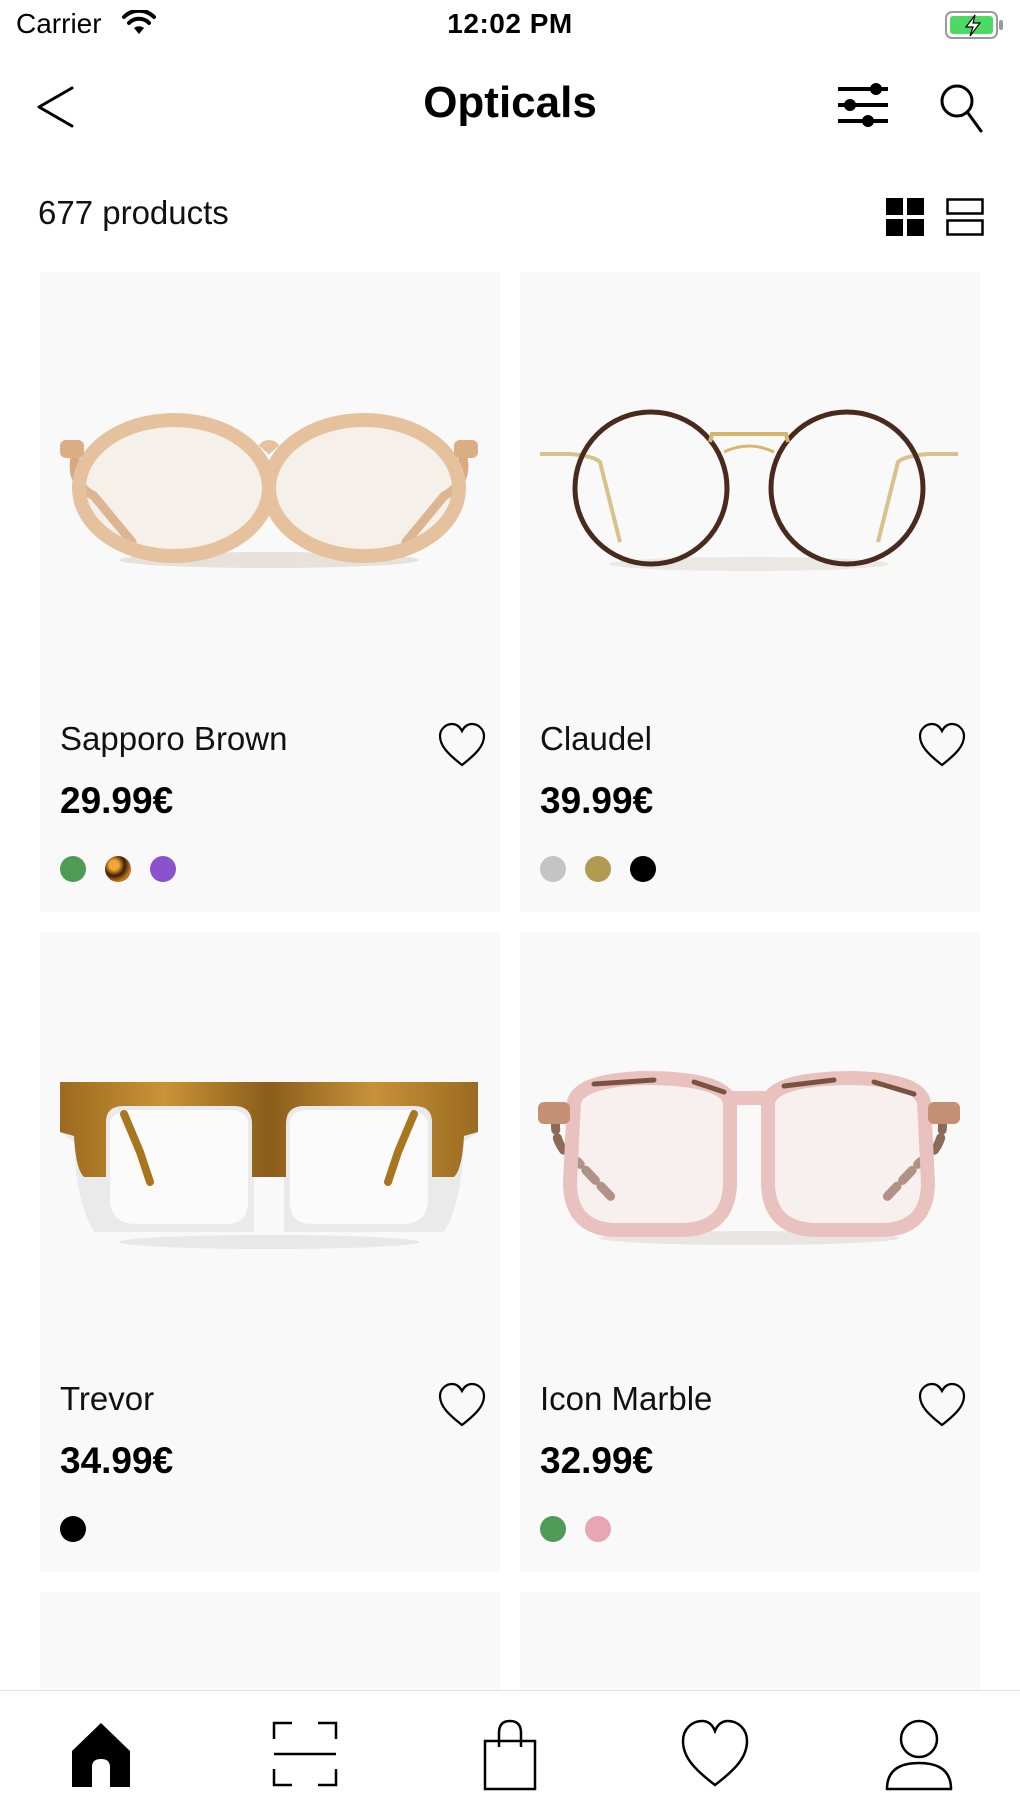  Describe the element at coordinates (305, 1754) in the screenshot. I see `scan-icon` at that location.